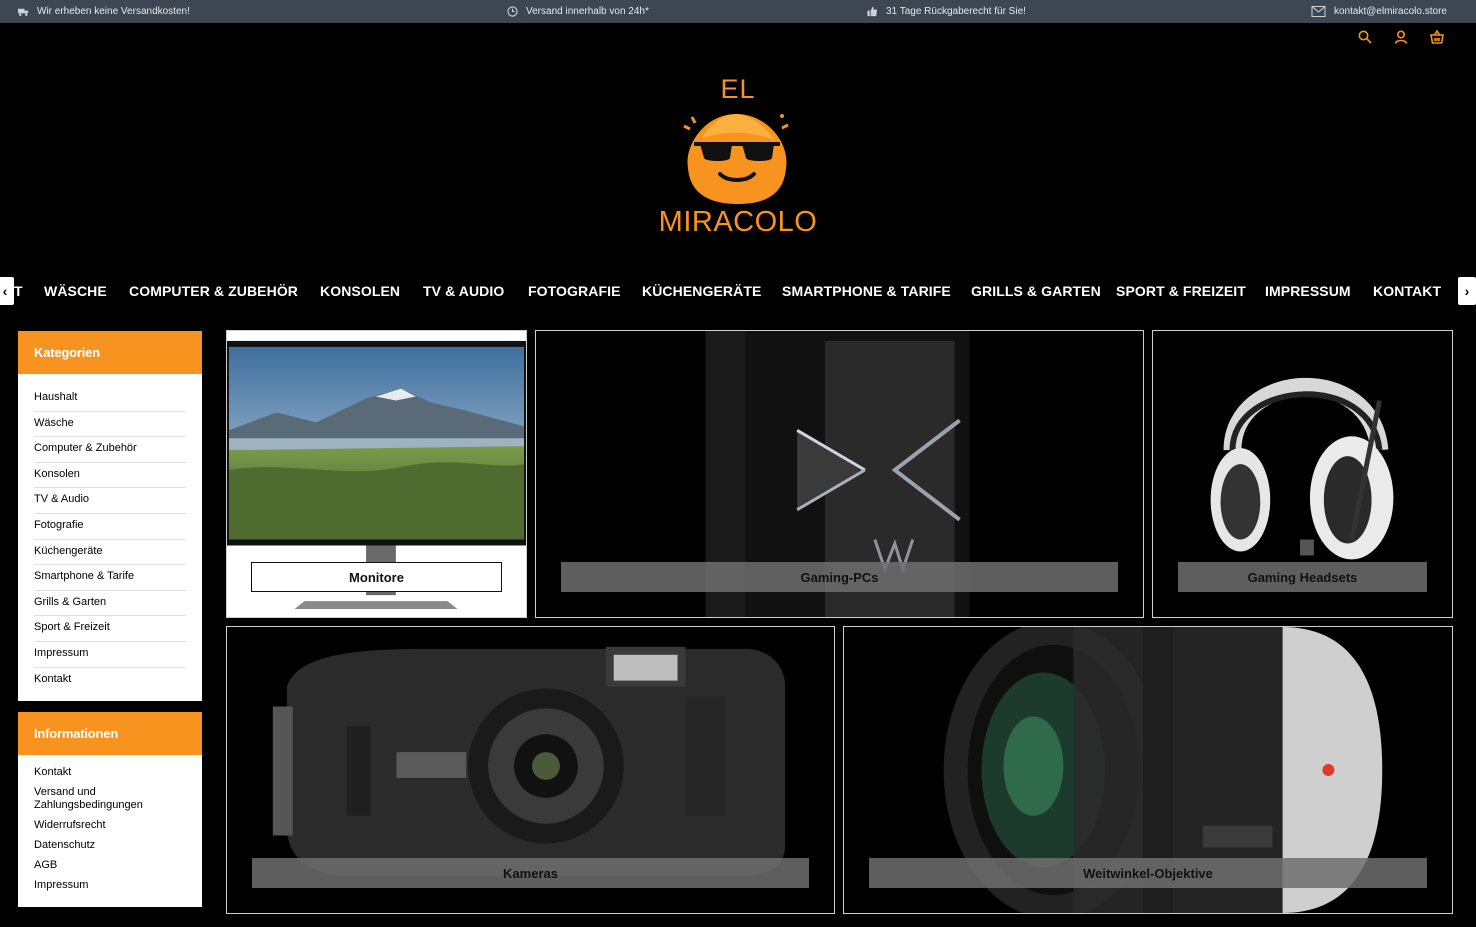  Describe the element at coordinates (956, 11) in the screenshot. I see `returns-text: 31 Tage Rückgaberecht für Sie!` at that location.